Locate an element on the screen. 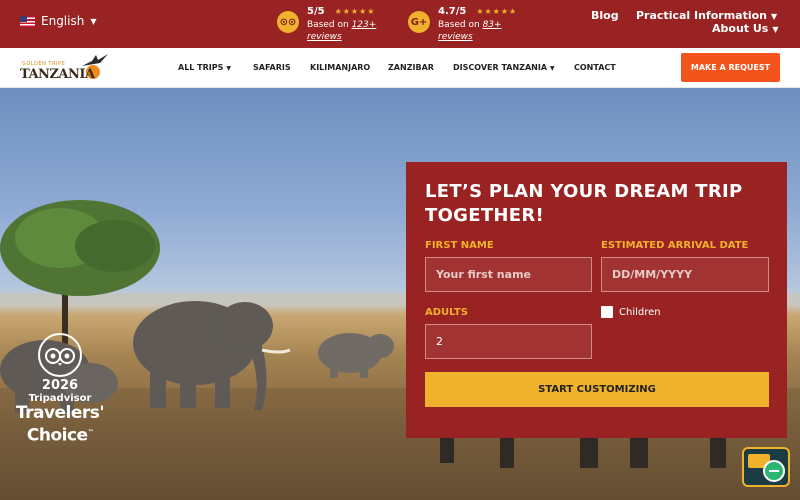 The width and height of the screenshot is (800, 500). owl-icon is located at coordinates (60, 355).